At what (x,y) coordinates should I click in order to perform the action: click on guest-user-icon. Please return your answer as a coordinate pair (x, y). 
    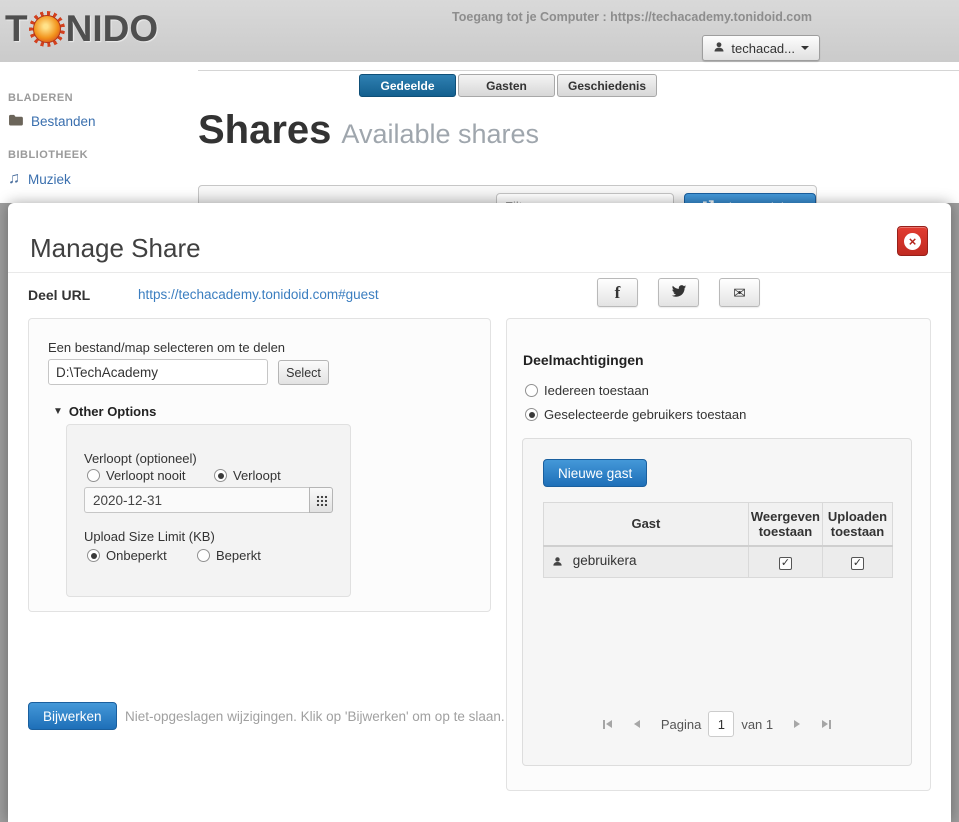
    Looking at the image, I should click on (557, 562).